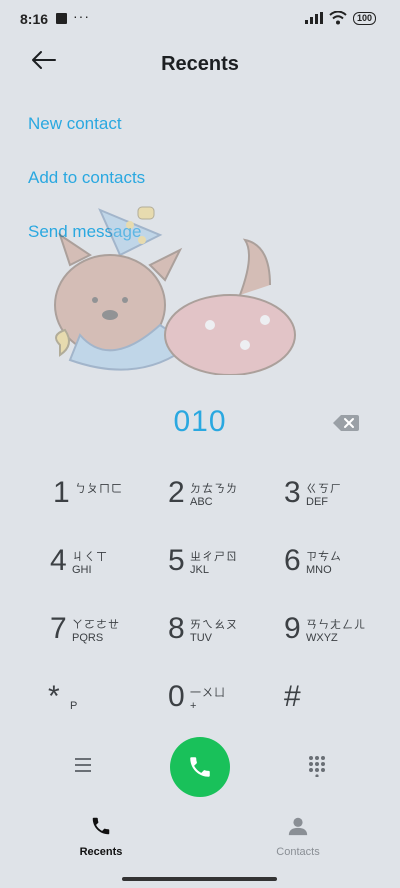 Image resolution: width=400 pixels, height=888 pixels. I want to click on key-bopomofo: ㄞㄟㄠㄡ, so click(214, 625).